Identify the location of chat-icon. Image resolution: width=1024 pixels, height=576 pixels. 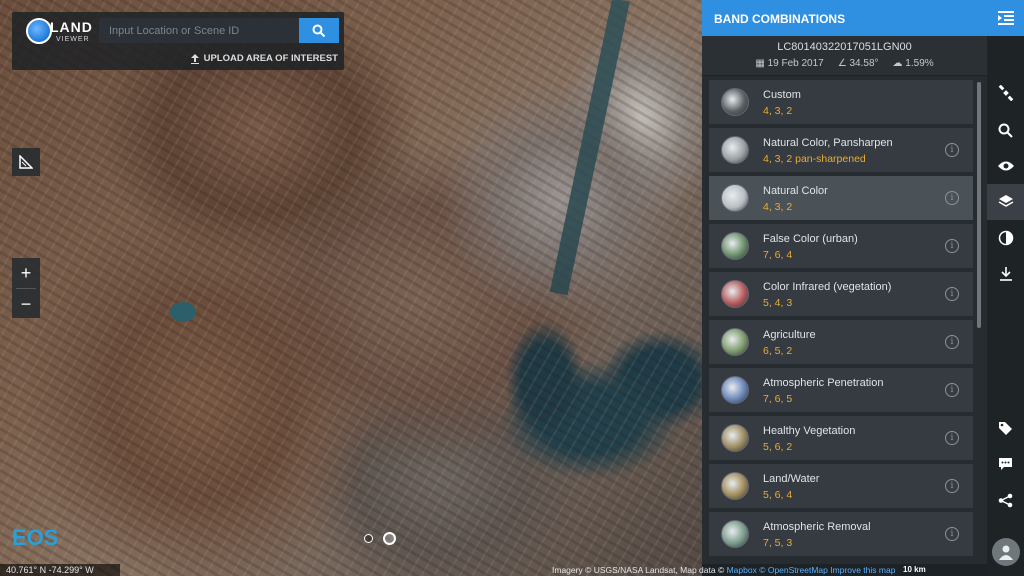
(1005, 463).